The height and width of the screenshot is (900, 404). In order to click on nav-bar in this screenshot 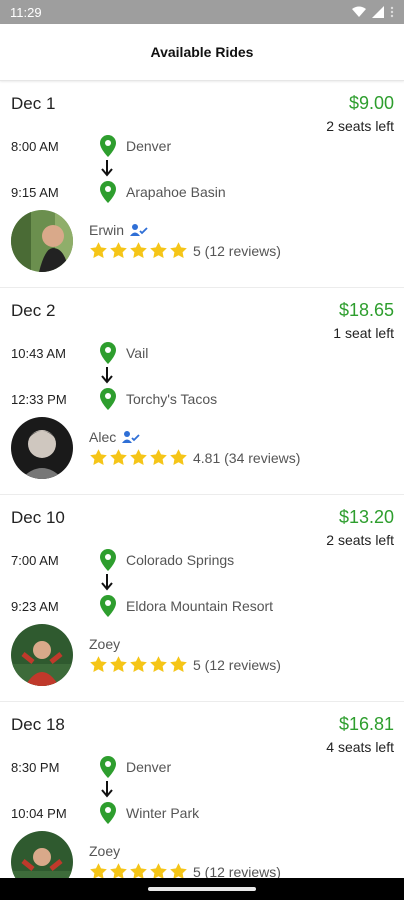, I will do `click(202, 889)`.